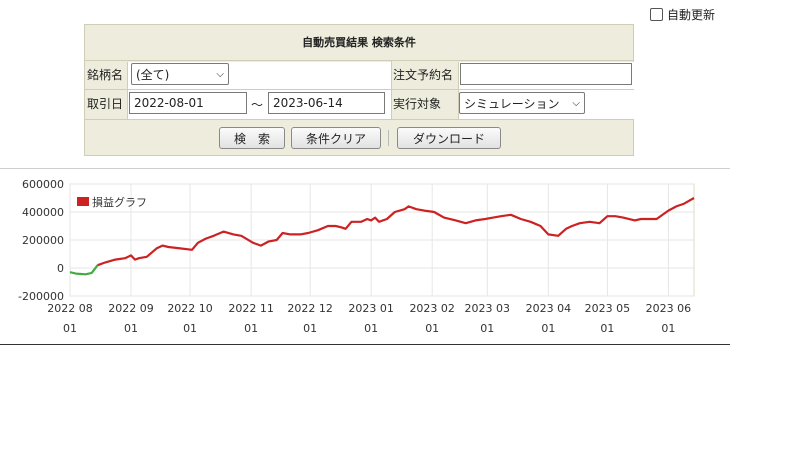  Describe the element at coordinates (119, 202) in the screenshot. I see `legend-label: 損益グラフ` at that location.